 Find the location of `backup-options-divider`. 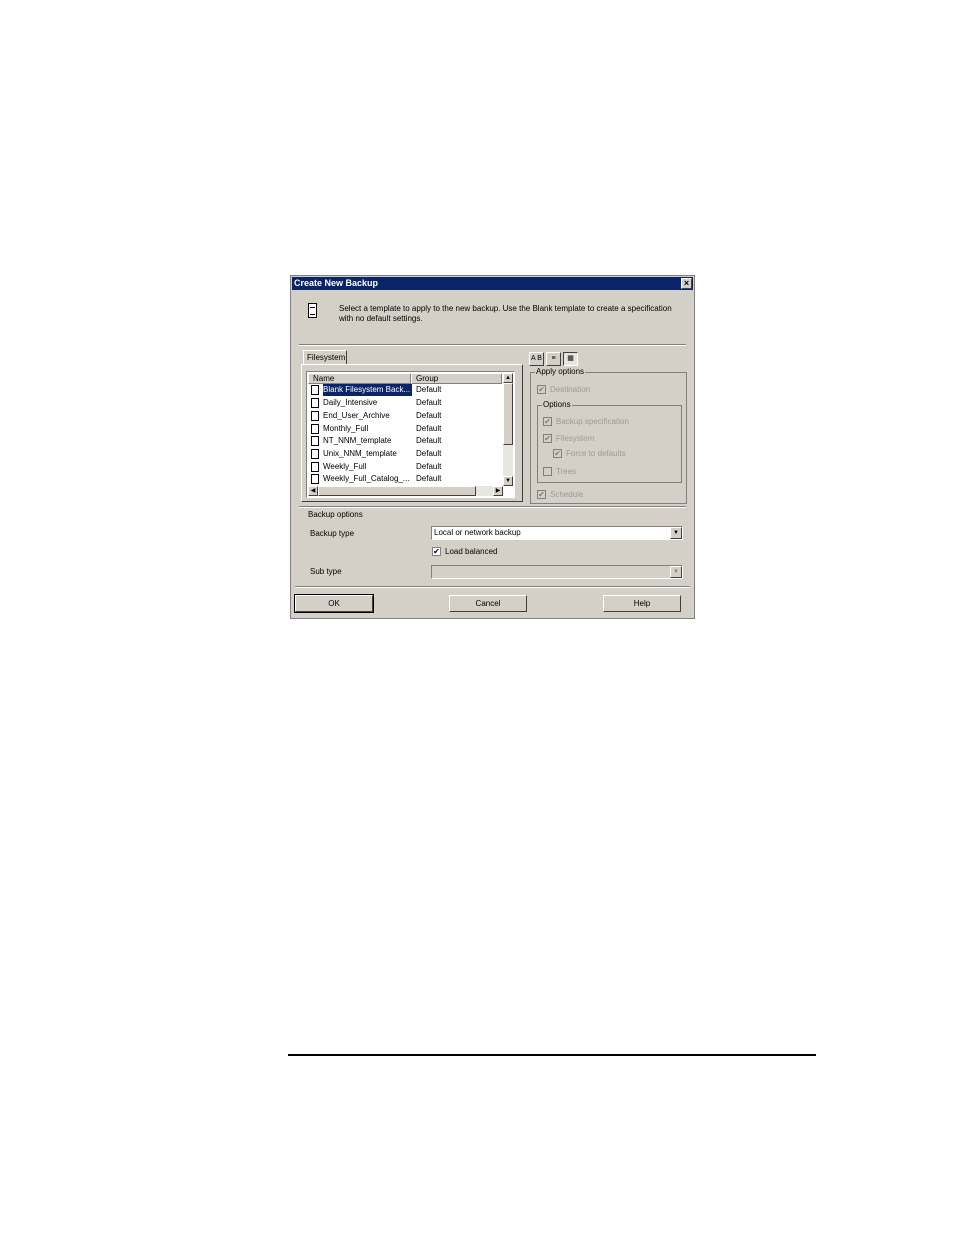

backup-options-divider is located at coordinates (492, 507).